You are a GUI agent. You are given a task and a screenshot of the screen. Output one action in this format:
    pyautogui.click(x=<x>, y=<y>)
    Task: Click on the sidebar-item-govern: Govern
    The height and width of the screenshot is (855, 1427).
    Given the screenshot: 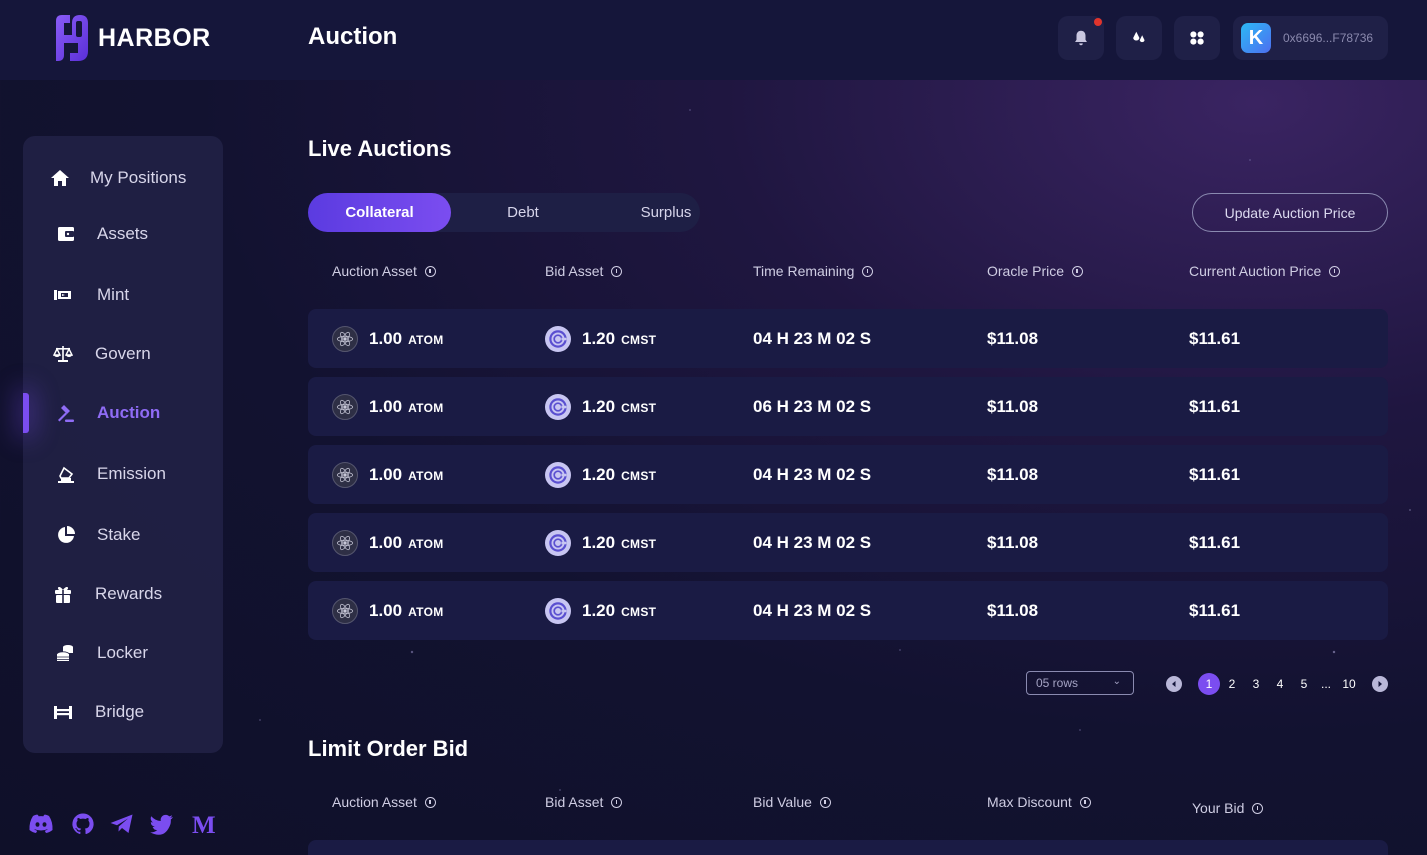 What is the action you would take?
    pyautogui.click(x=123, y=354)
    